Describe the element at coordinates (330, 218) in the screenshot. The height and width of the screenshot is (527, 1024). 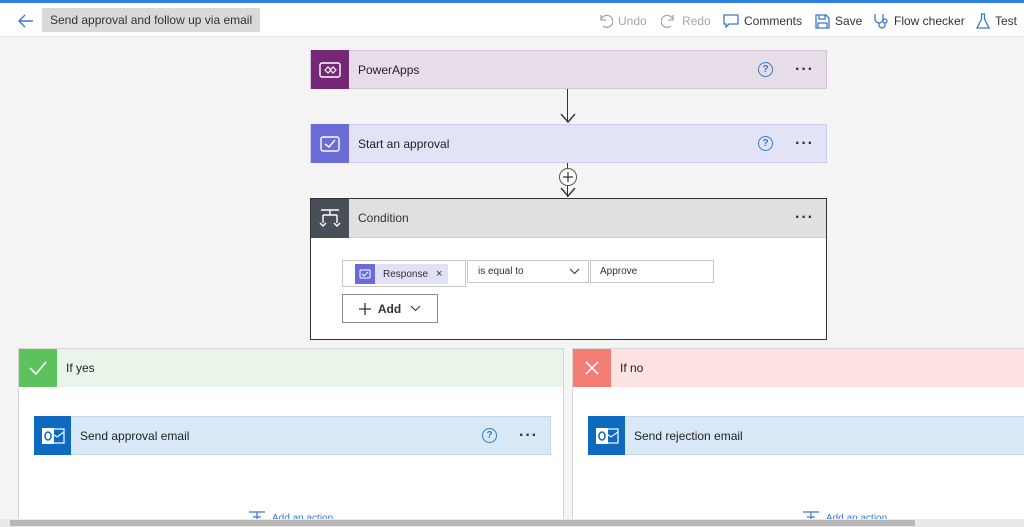
I see `condition-icon` at that location.